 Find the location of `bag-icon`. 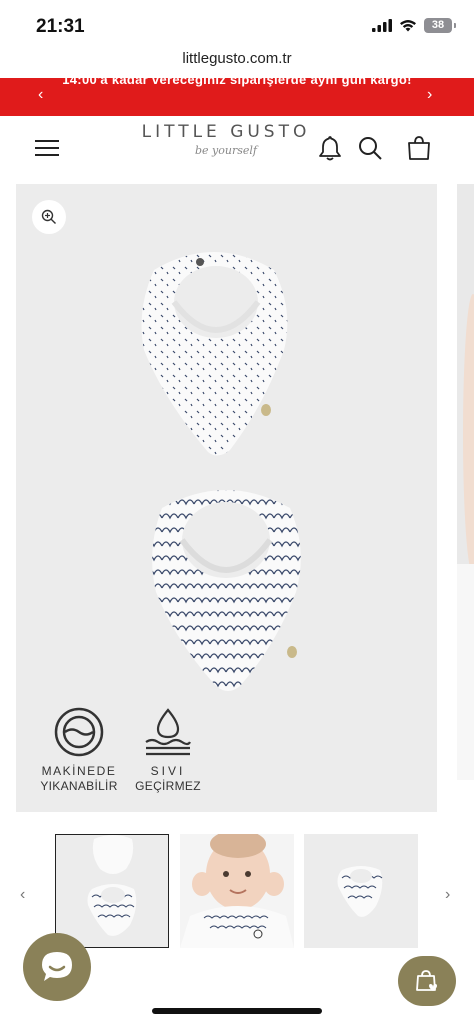

bag-icon is located at coordinates (419, 148).